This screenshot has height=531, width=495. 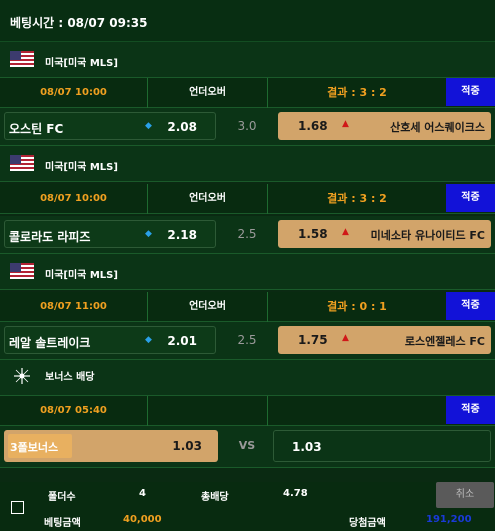 What do you see at coordinates (313, 340) in the screenshot?
I see `away-odd: 1.75` at bounding box center [313, 340].